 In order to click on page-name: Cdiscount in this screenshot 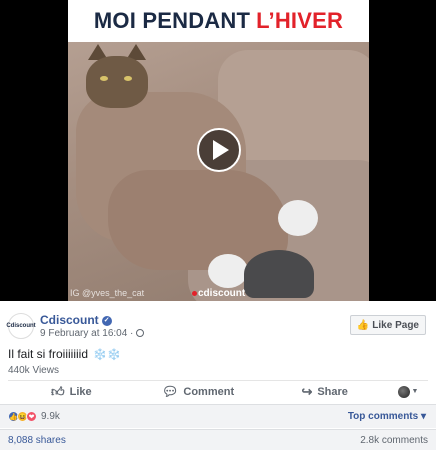, I will do `click(69, 320)`.